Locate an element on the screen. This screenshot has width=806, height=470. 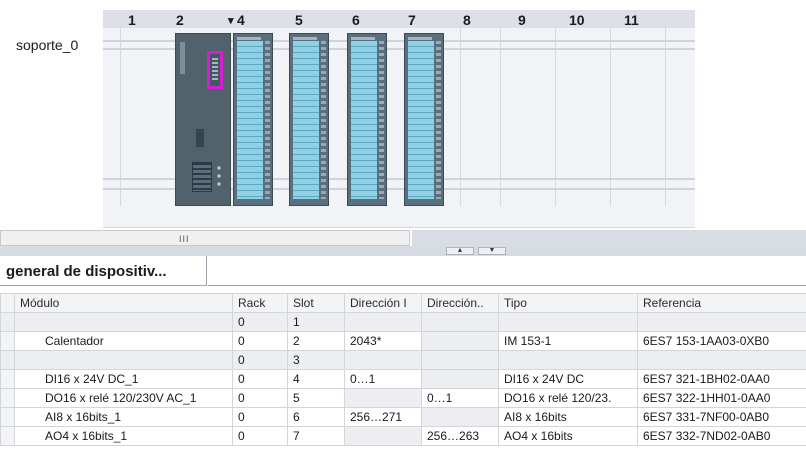
right-panel-strip is located at coordinates (609, 238).